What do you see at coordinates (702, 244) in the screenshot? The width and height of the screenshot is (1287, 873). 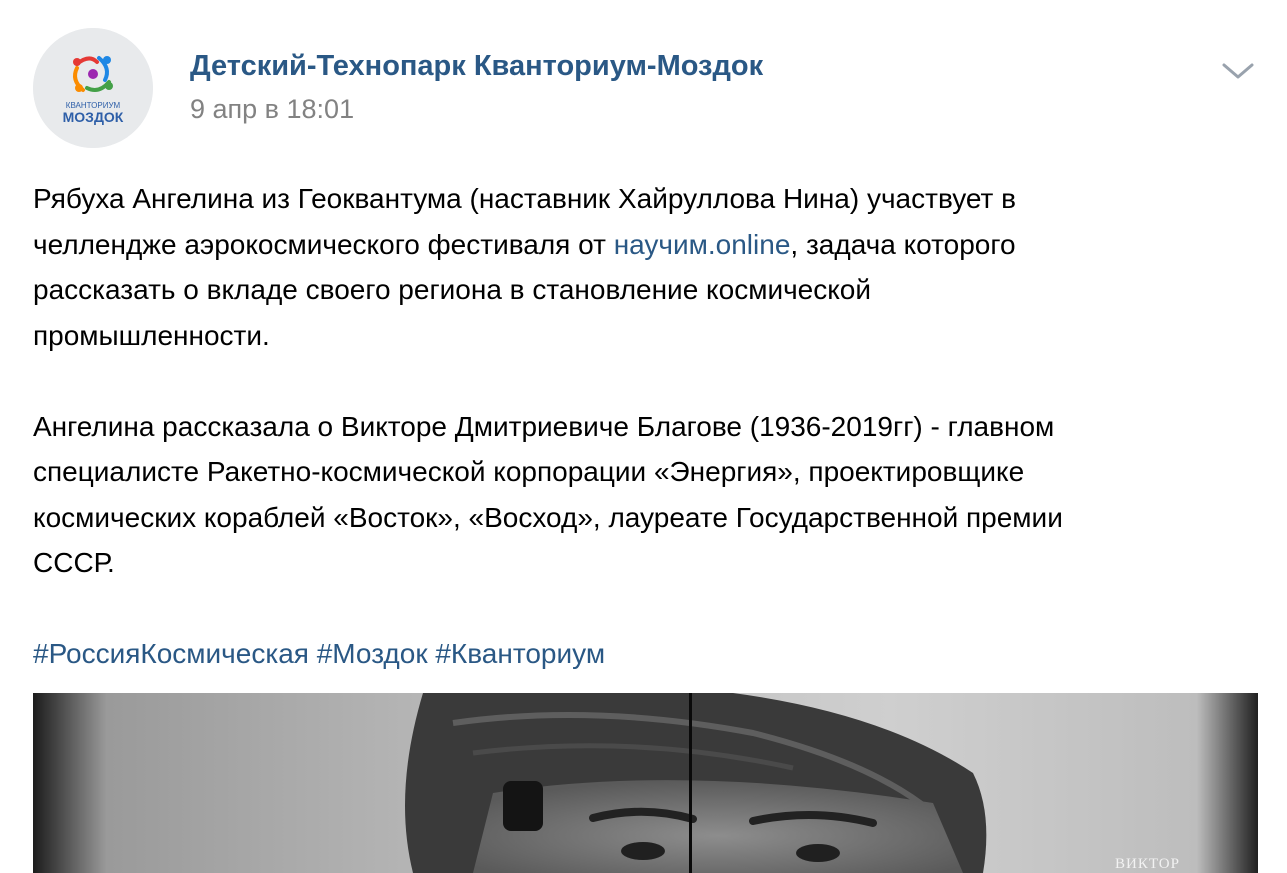 I see `external-link: научим.online` at bounding box center [702, 244].